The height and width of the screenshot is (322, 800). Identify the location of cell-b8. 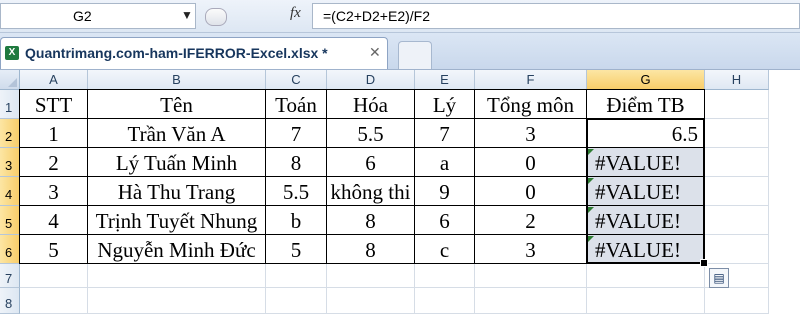
(177, 301).